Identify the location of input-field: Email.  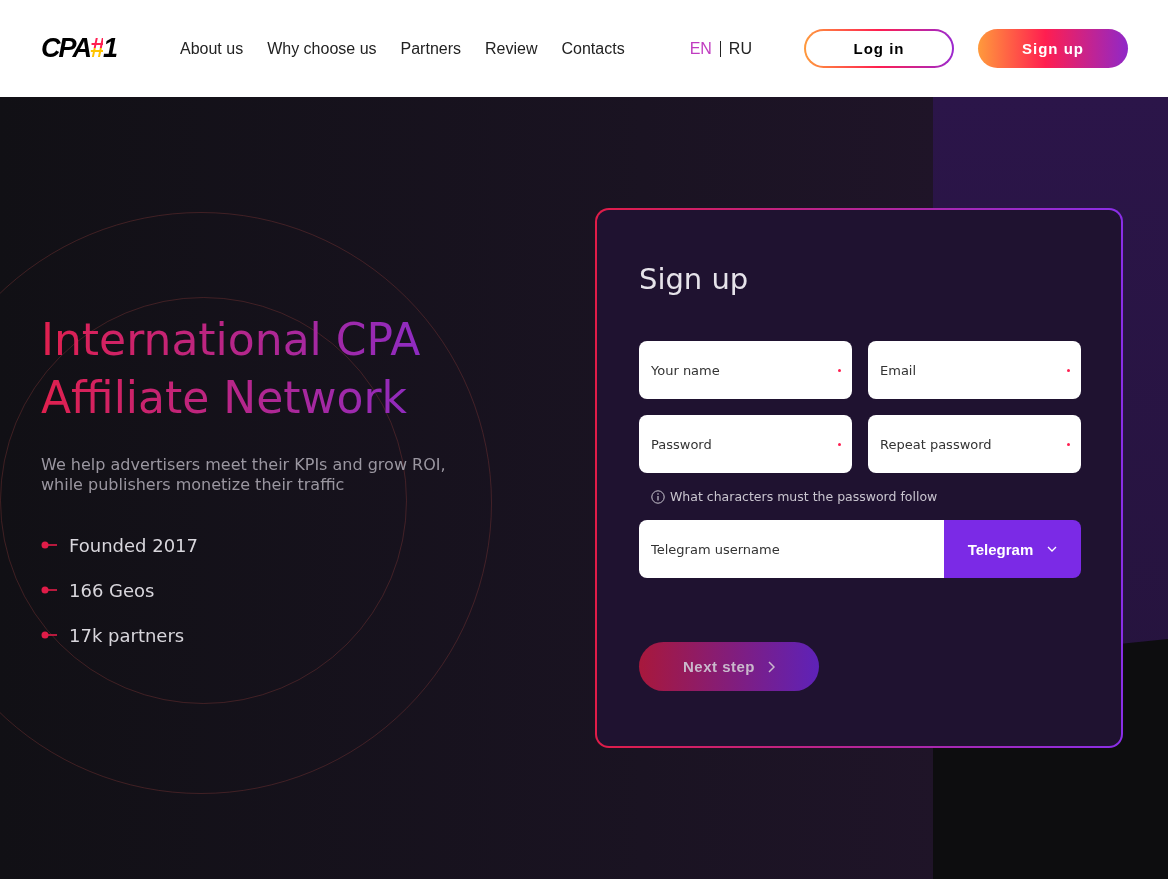
(974, 370).